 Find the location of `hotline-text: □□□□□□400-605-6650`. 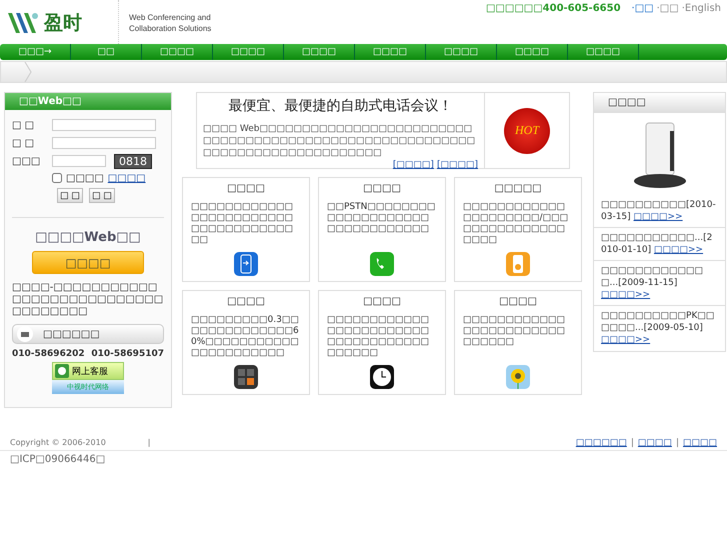

hotline-text: □□□□□□400-605-6650 is located at coordinates (553, 8).